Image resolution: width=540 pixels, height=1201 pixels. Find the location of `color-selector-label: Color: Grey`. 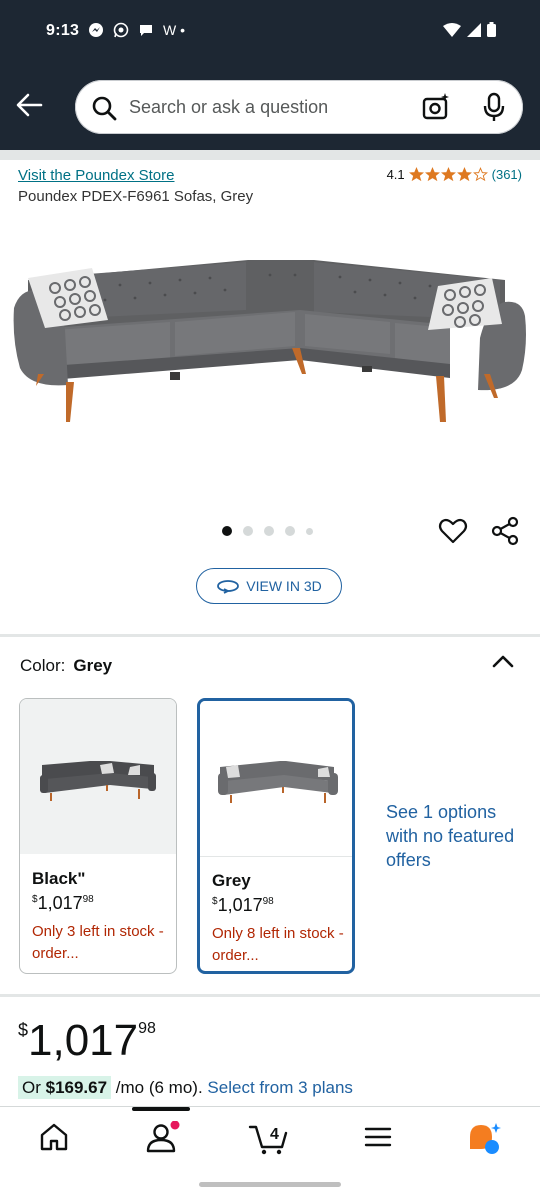

color-selector-label: Color: Grey is located at coordinates (66, 666).